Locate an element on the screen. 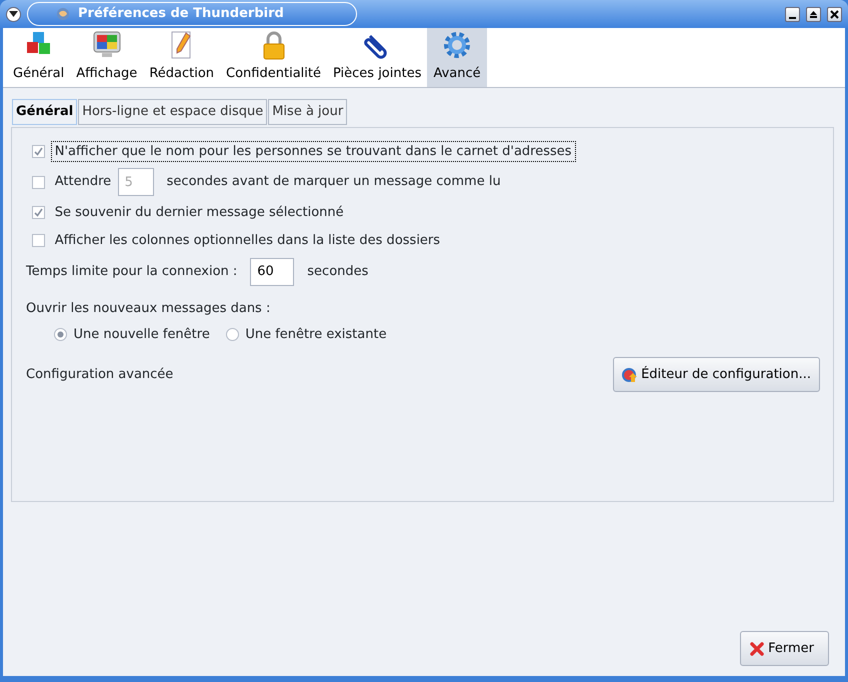  radio-dot-icon is located at coordinates (60, 334).